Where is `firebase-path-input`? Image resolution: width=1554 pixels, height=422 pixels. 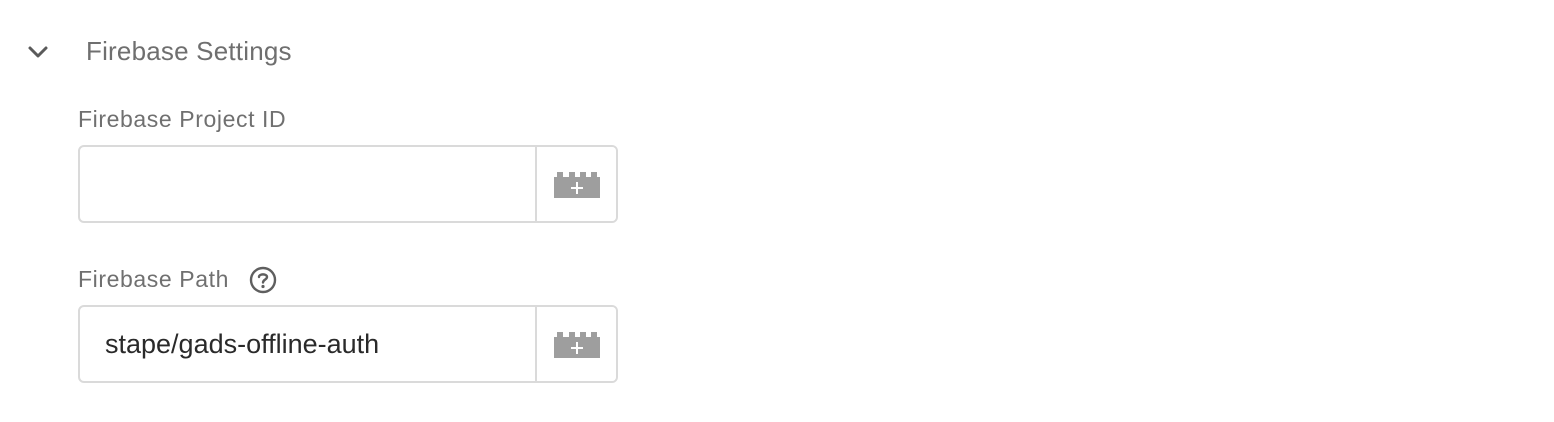
firebase-path-input is located at coordinates (307, 344).